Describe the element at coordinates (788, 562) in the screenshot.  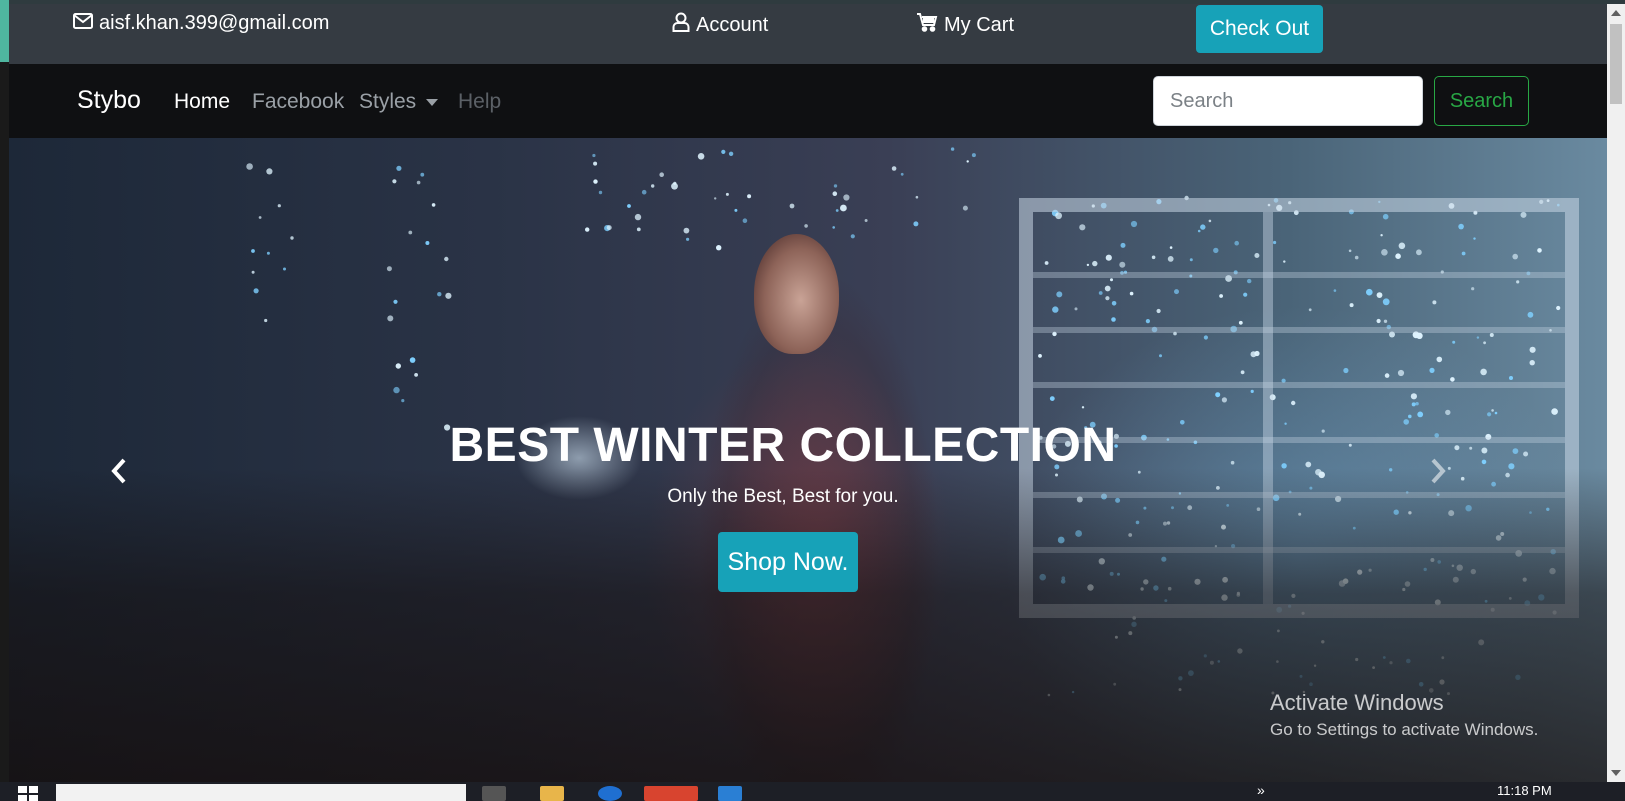
I see `shop-now-button: Shop Now.` at that location.